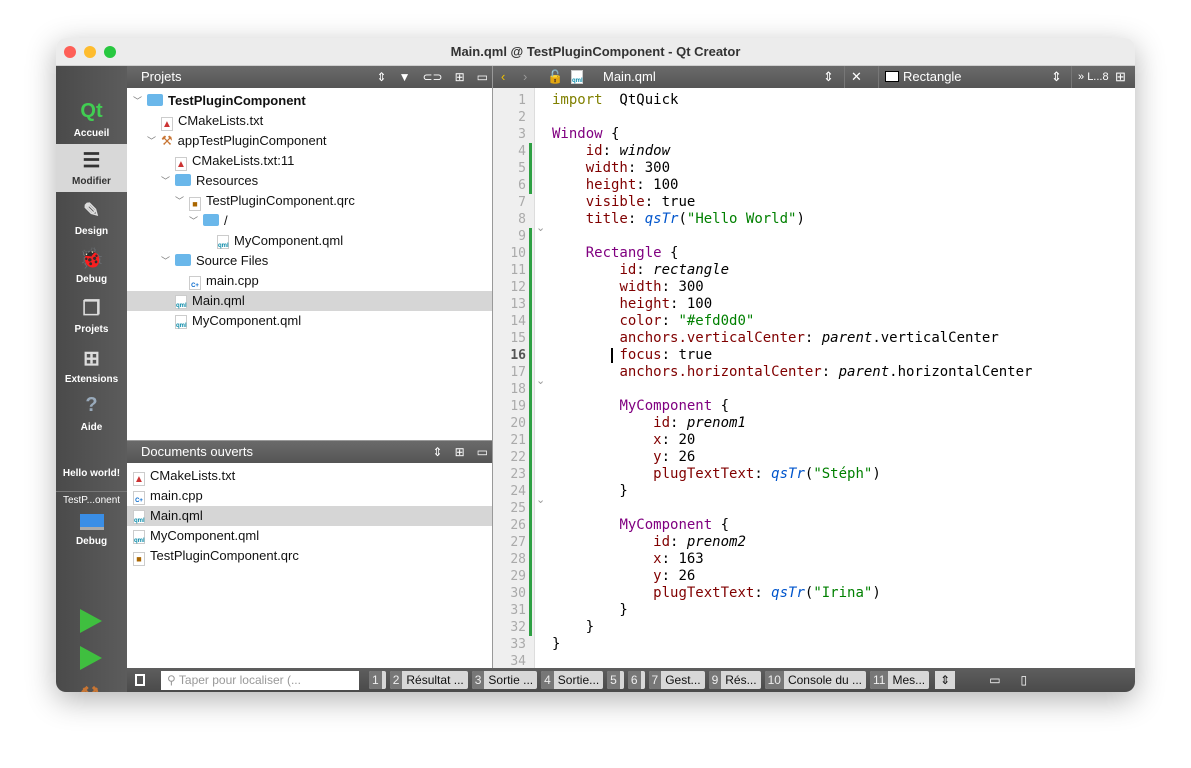 This screenshot has height=768, width=1191. I want to click on kit-selector: Debug, so click(91, 530).